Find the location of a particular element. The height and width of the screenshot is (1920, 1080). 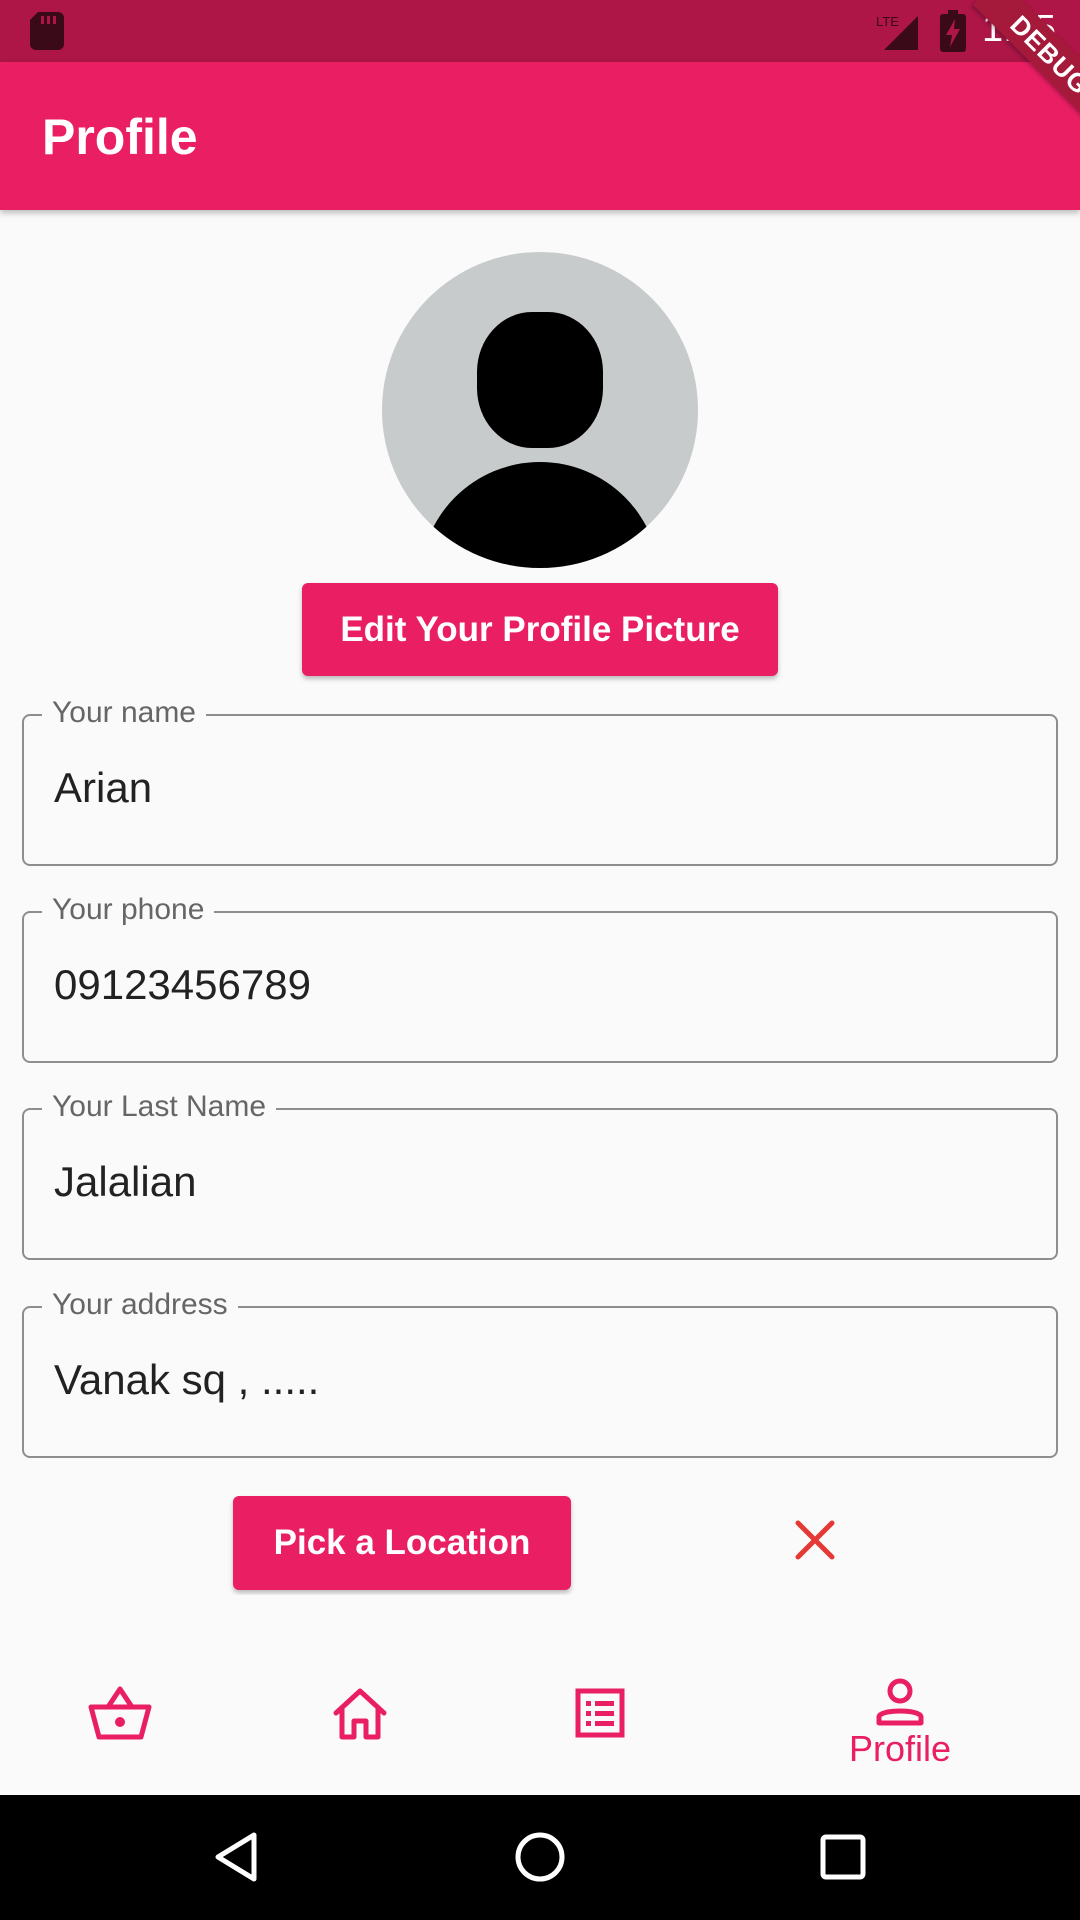

phone-field-label: Your phone is located at coordinates (128, 910).